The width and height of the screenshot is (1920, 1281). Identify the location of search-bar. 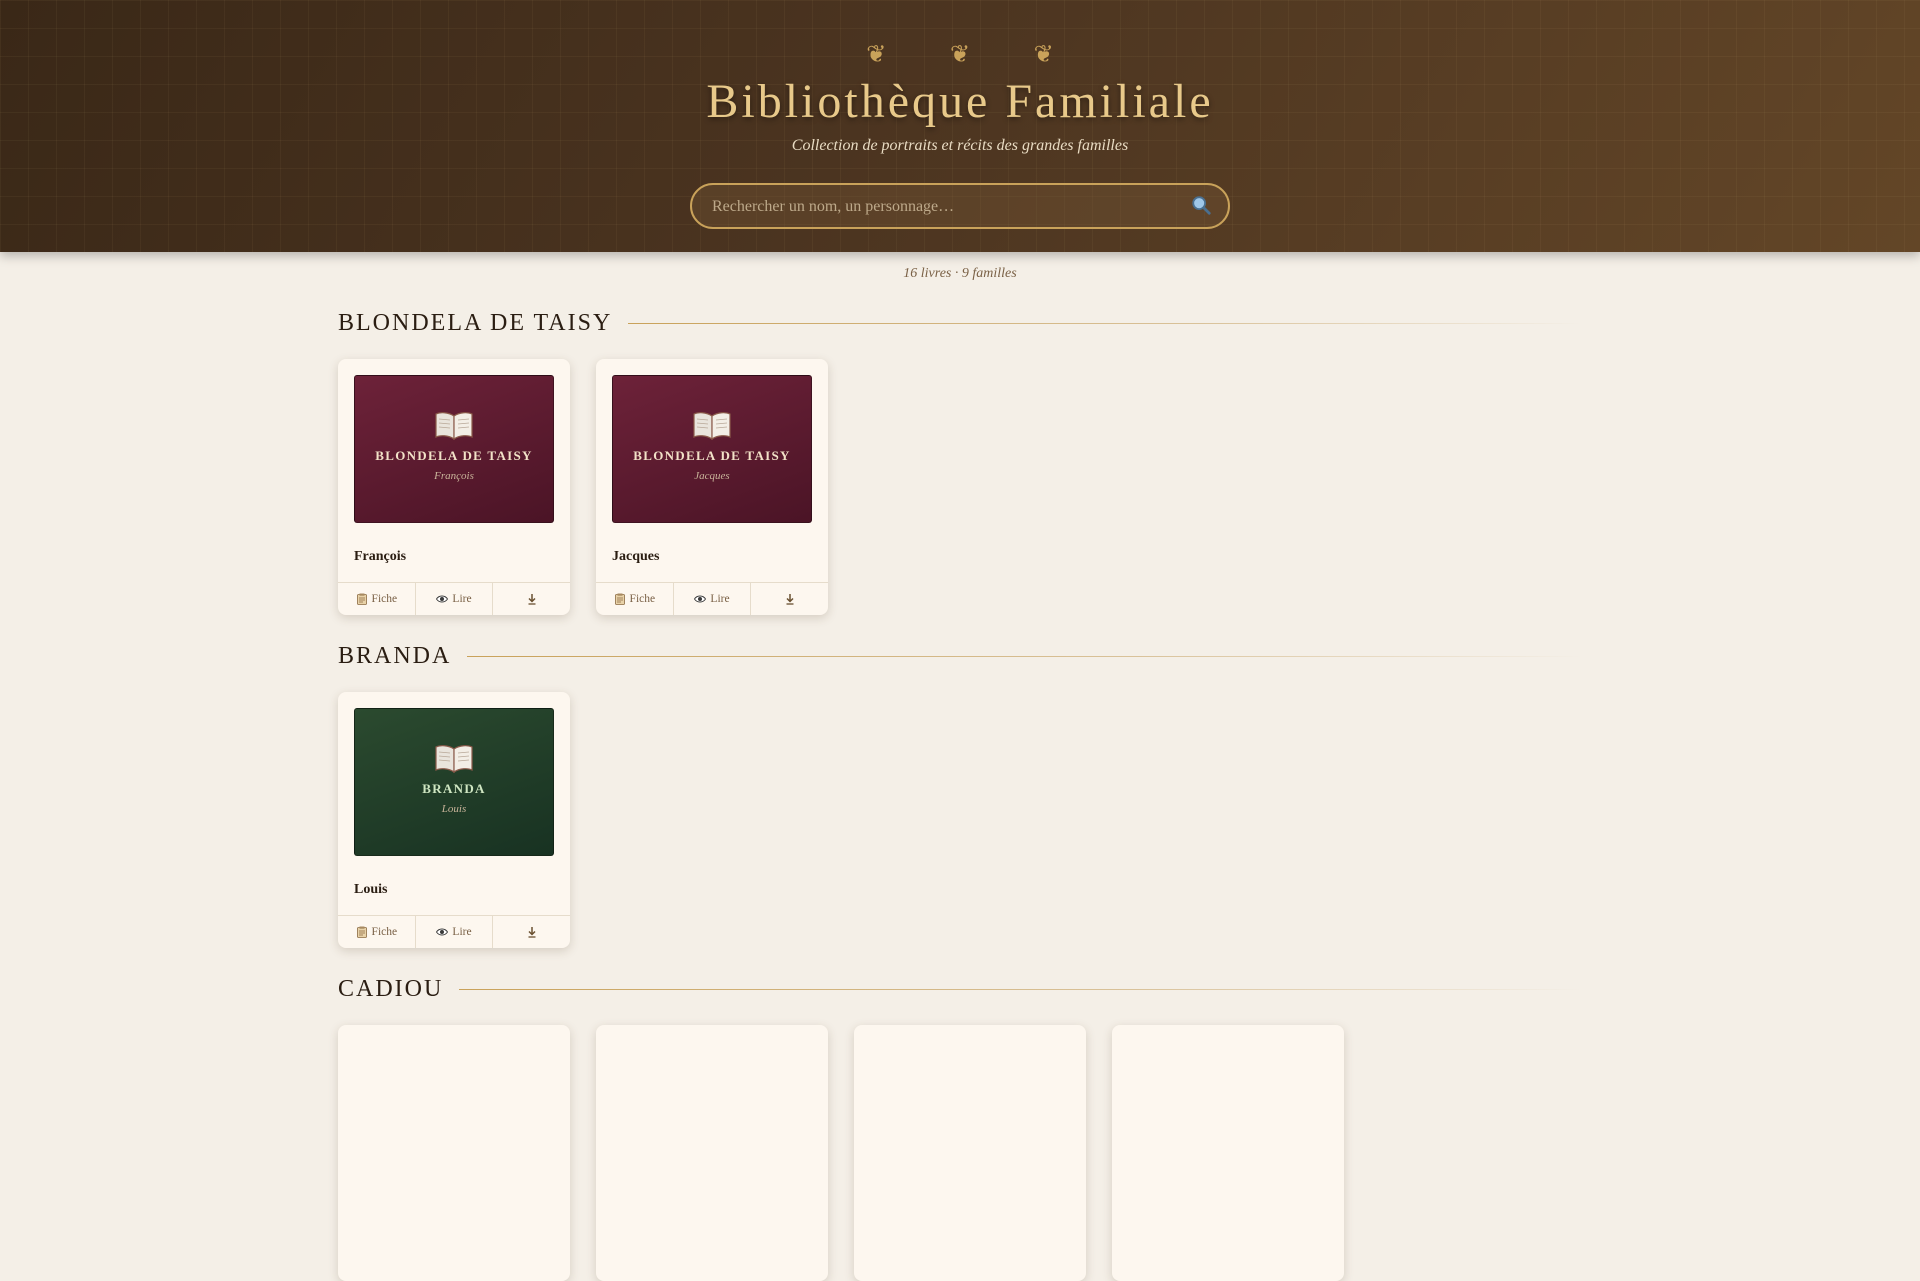
(960, 206).